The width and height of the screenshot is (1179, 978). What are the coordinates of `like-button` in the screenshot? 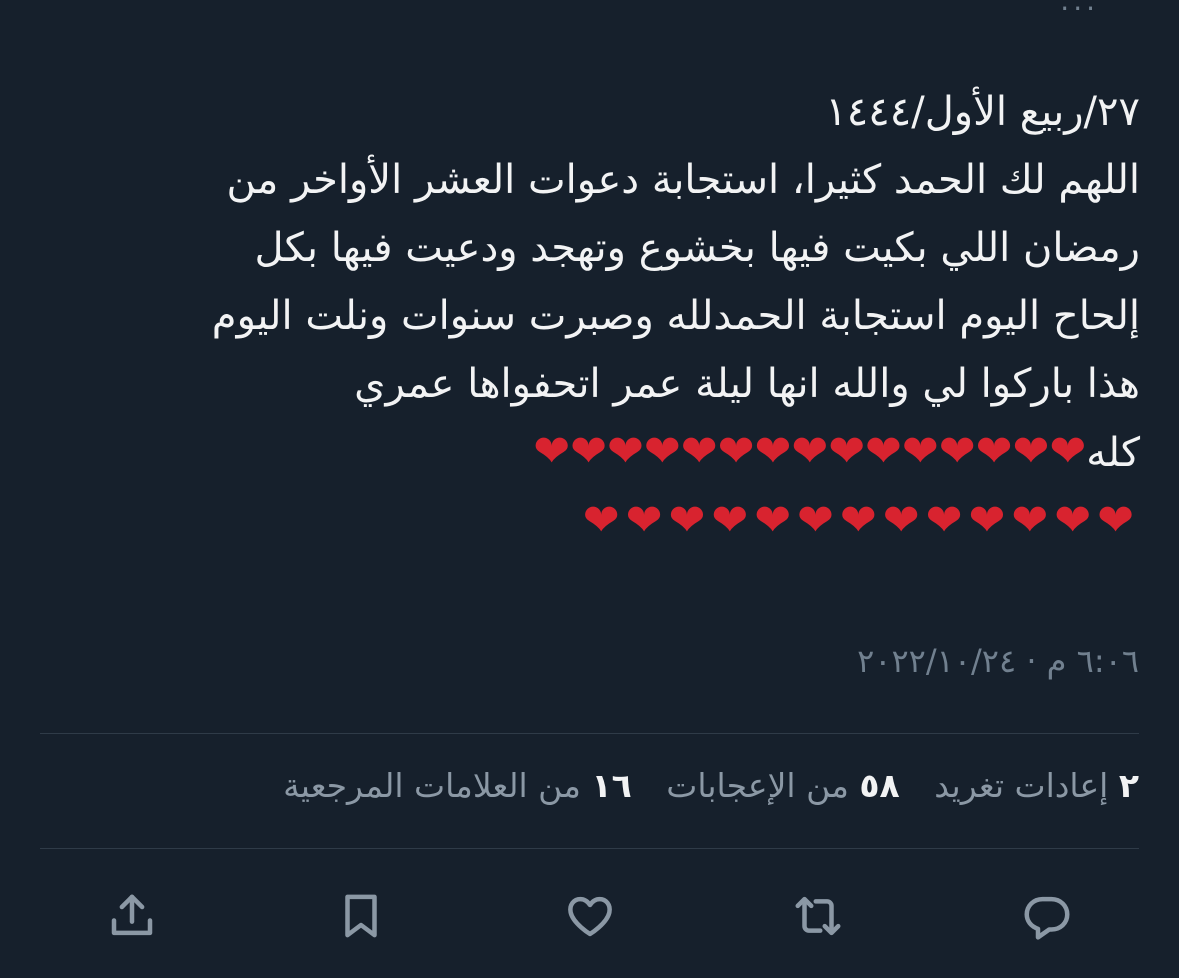 It's located at (590, 916).